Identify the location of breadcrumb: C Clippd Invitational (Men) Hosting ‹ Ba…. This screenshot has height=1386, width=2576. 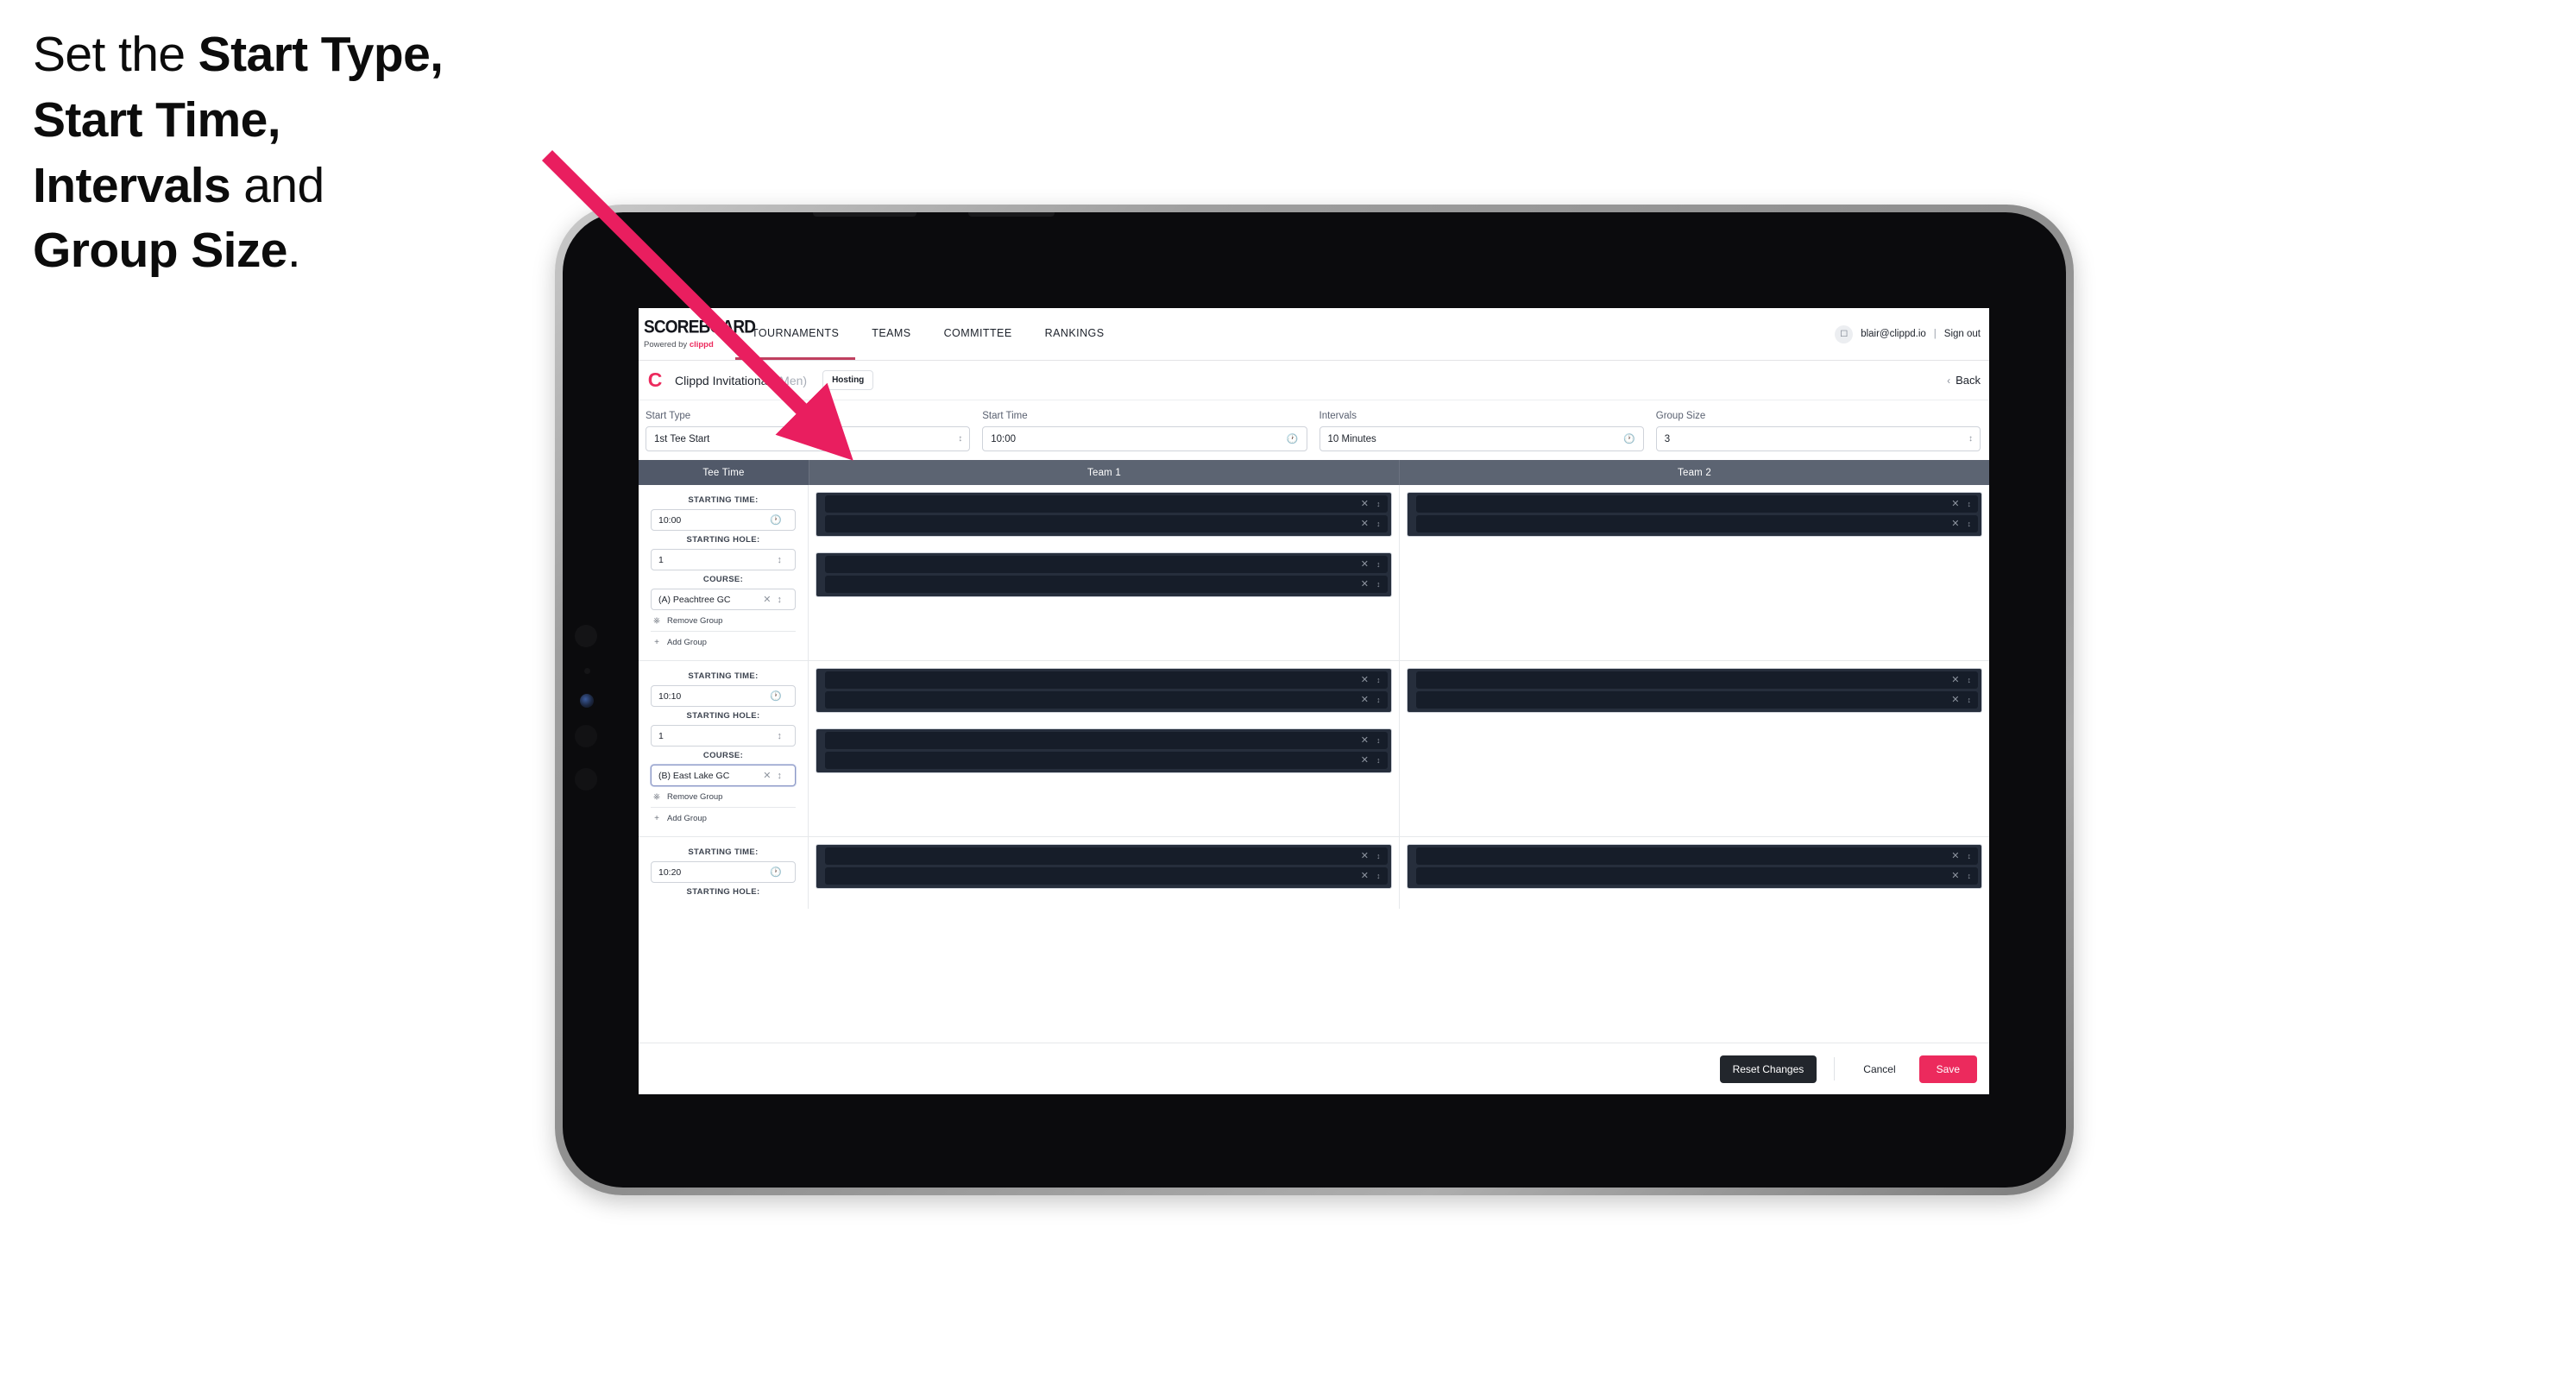
(1314, 380).